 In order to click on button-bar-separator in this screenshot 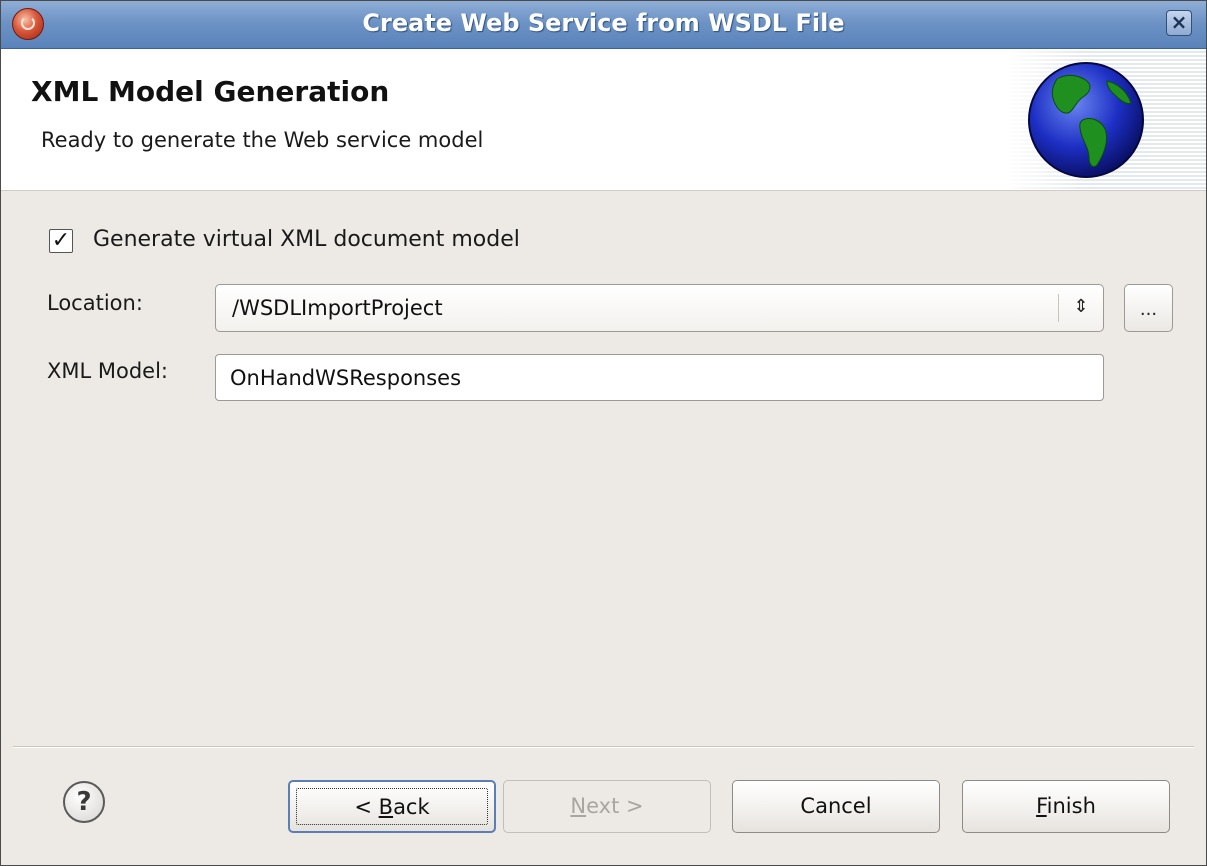, I will do `click(603, 747)`.